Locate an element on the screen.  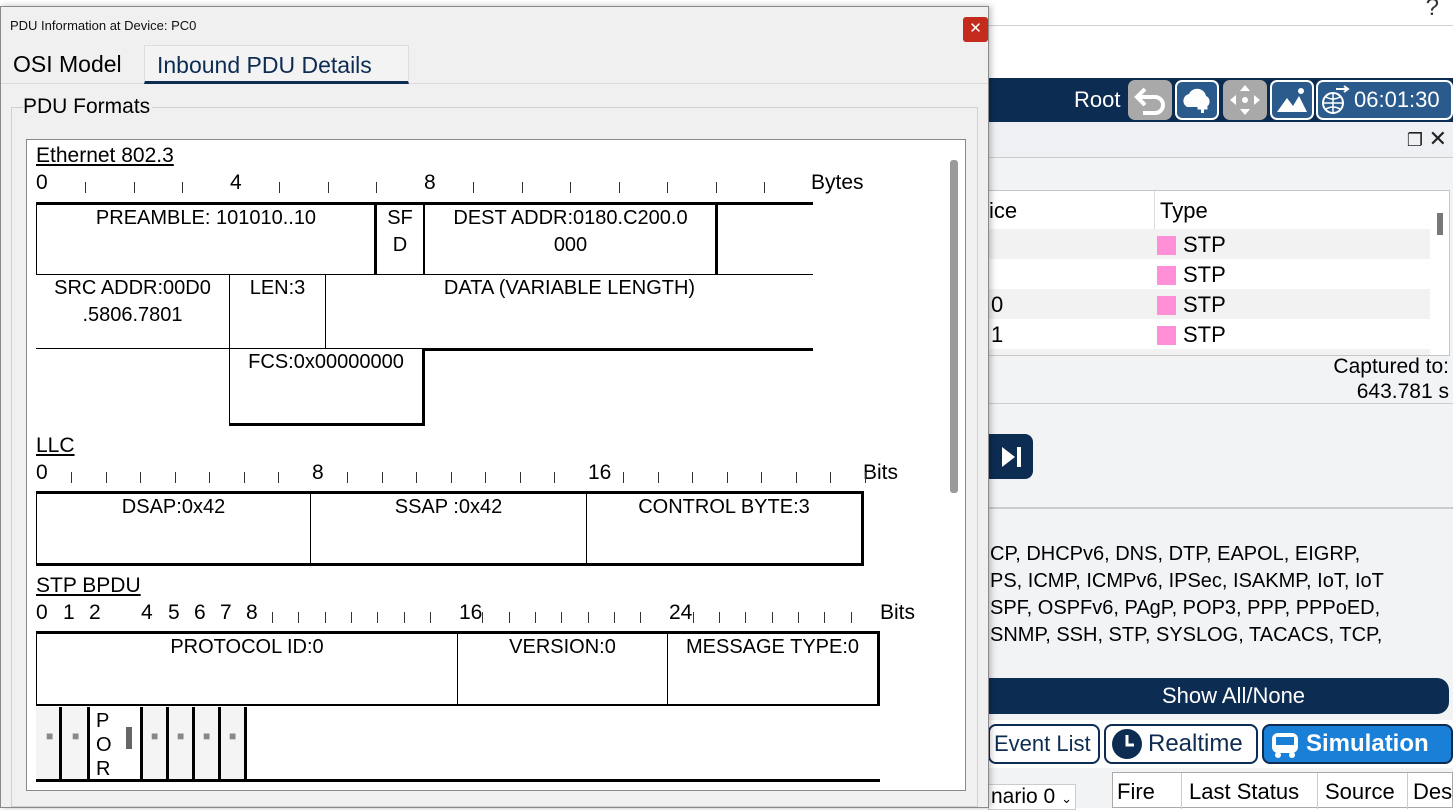
stopwatch-icon is located at coordinates (1285, 745).